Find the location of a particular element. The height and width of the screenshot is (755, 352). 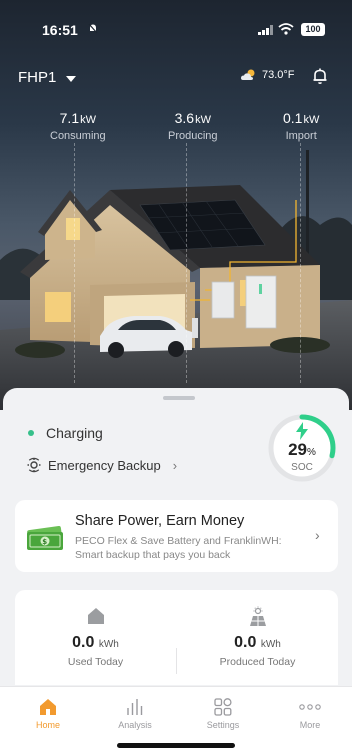

promo-title: Share Power, Earn Money is located at coordinates (160, 521).